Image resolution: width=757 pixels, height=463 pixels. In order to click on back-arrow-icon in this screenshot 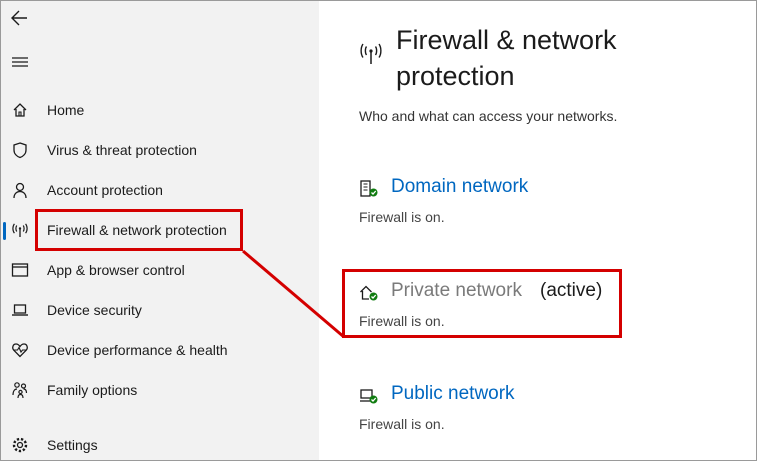, I will do `click(19, 18)`.